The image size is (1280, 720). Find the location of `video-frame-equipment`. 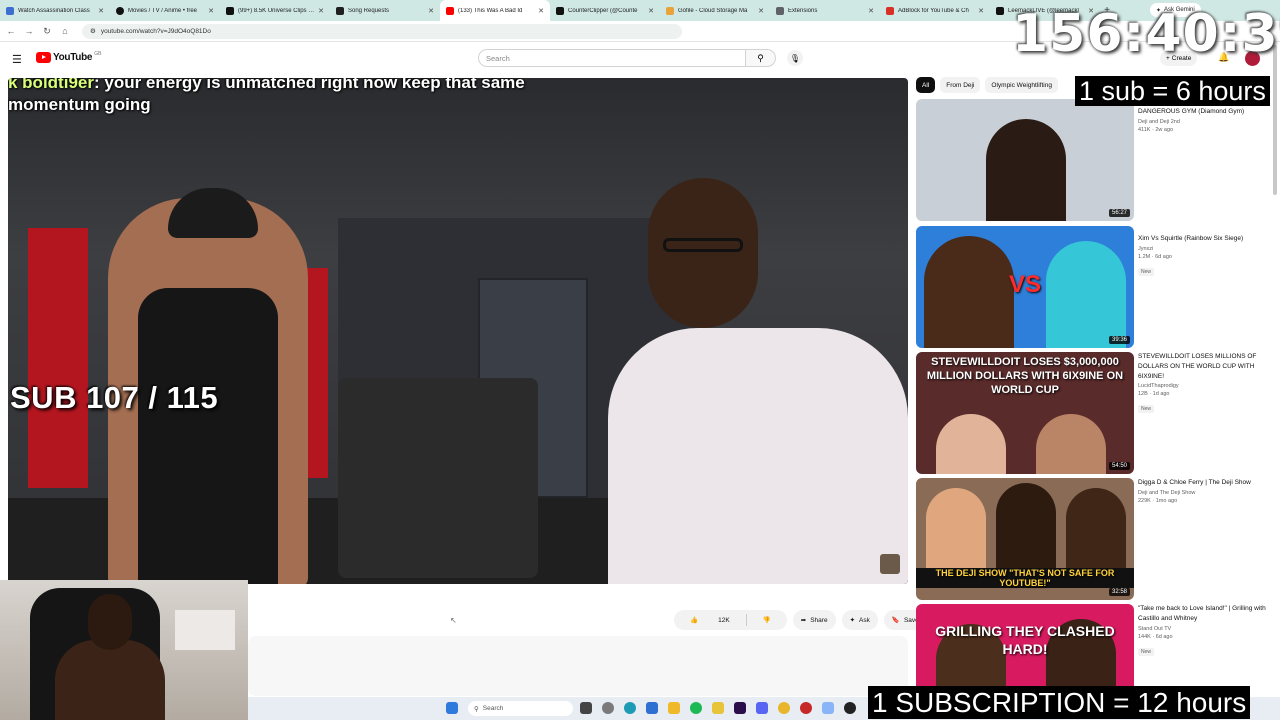

video-frame-equipment is located at coordinates (58, 358).